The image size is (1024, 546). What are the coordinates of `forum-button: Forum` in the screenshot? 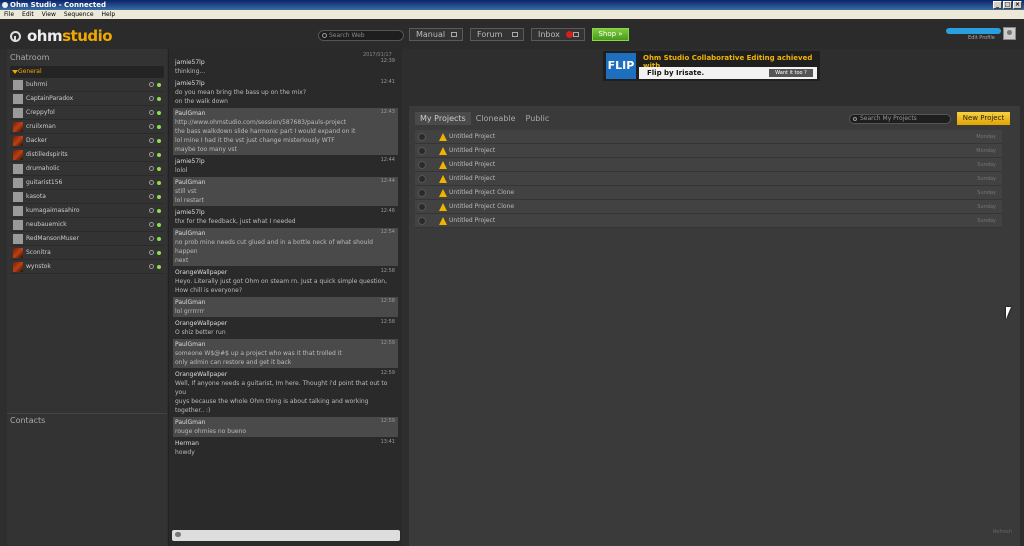 It's located at (497, 34).